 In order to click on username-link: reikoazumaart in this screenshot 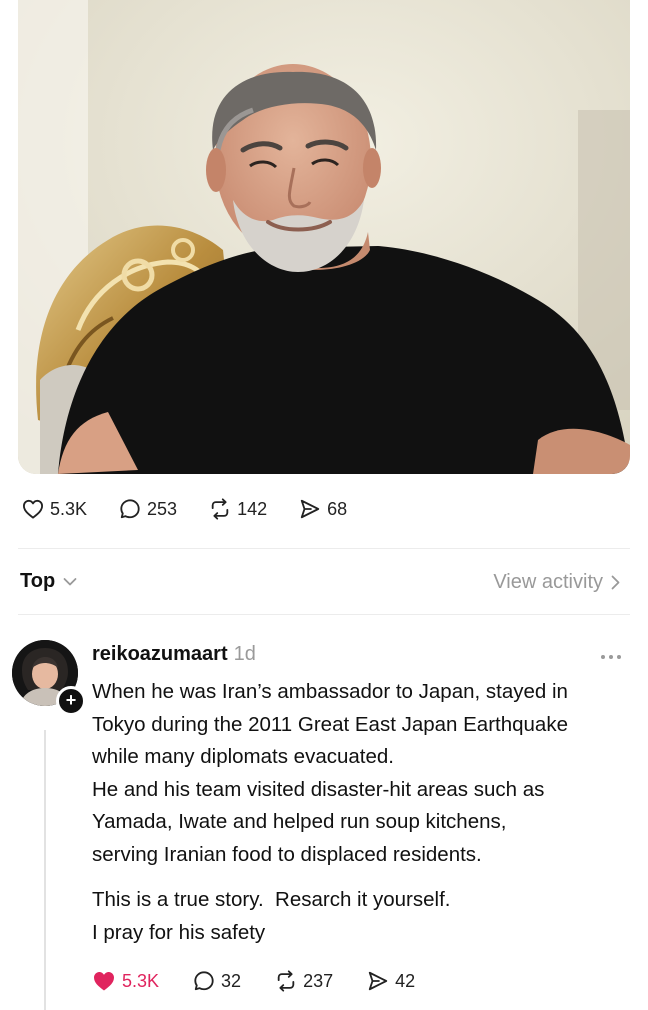, I will do `click(160, 654)`.